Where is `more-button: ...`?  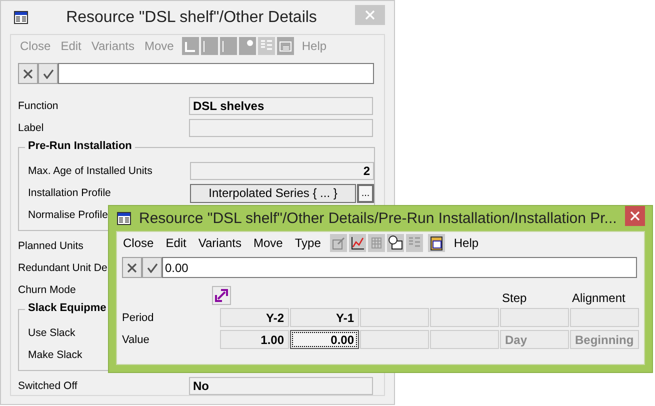 more-button: ... is located at coordinates (365, 193).